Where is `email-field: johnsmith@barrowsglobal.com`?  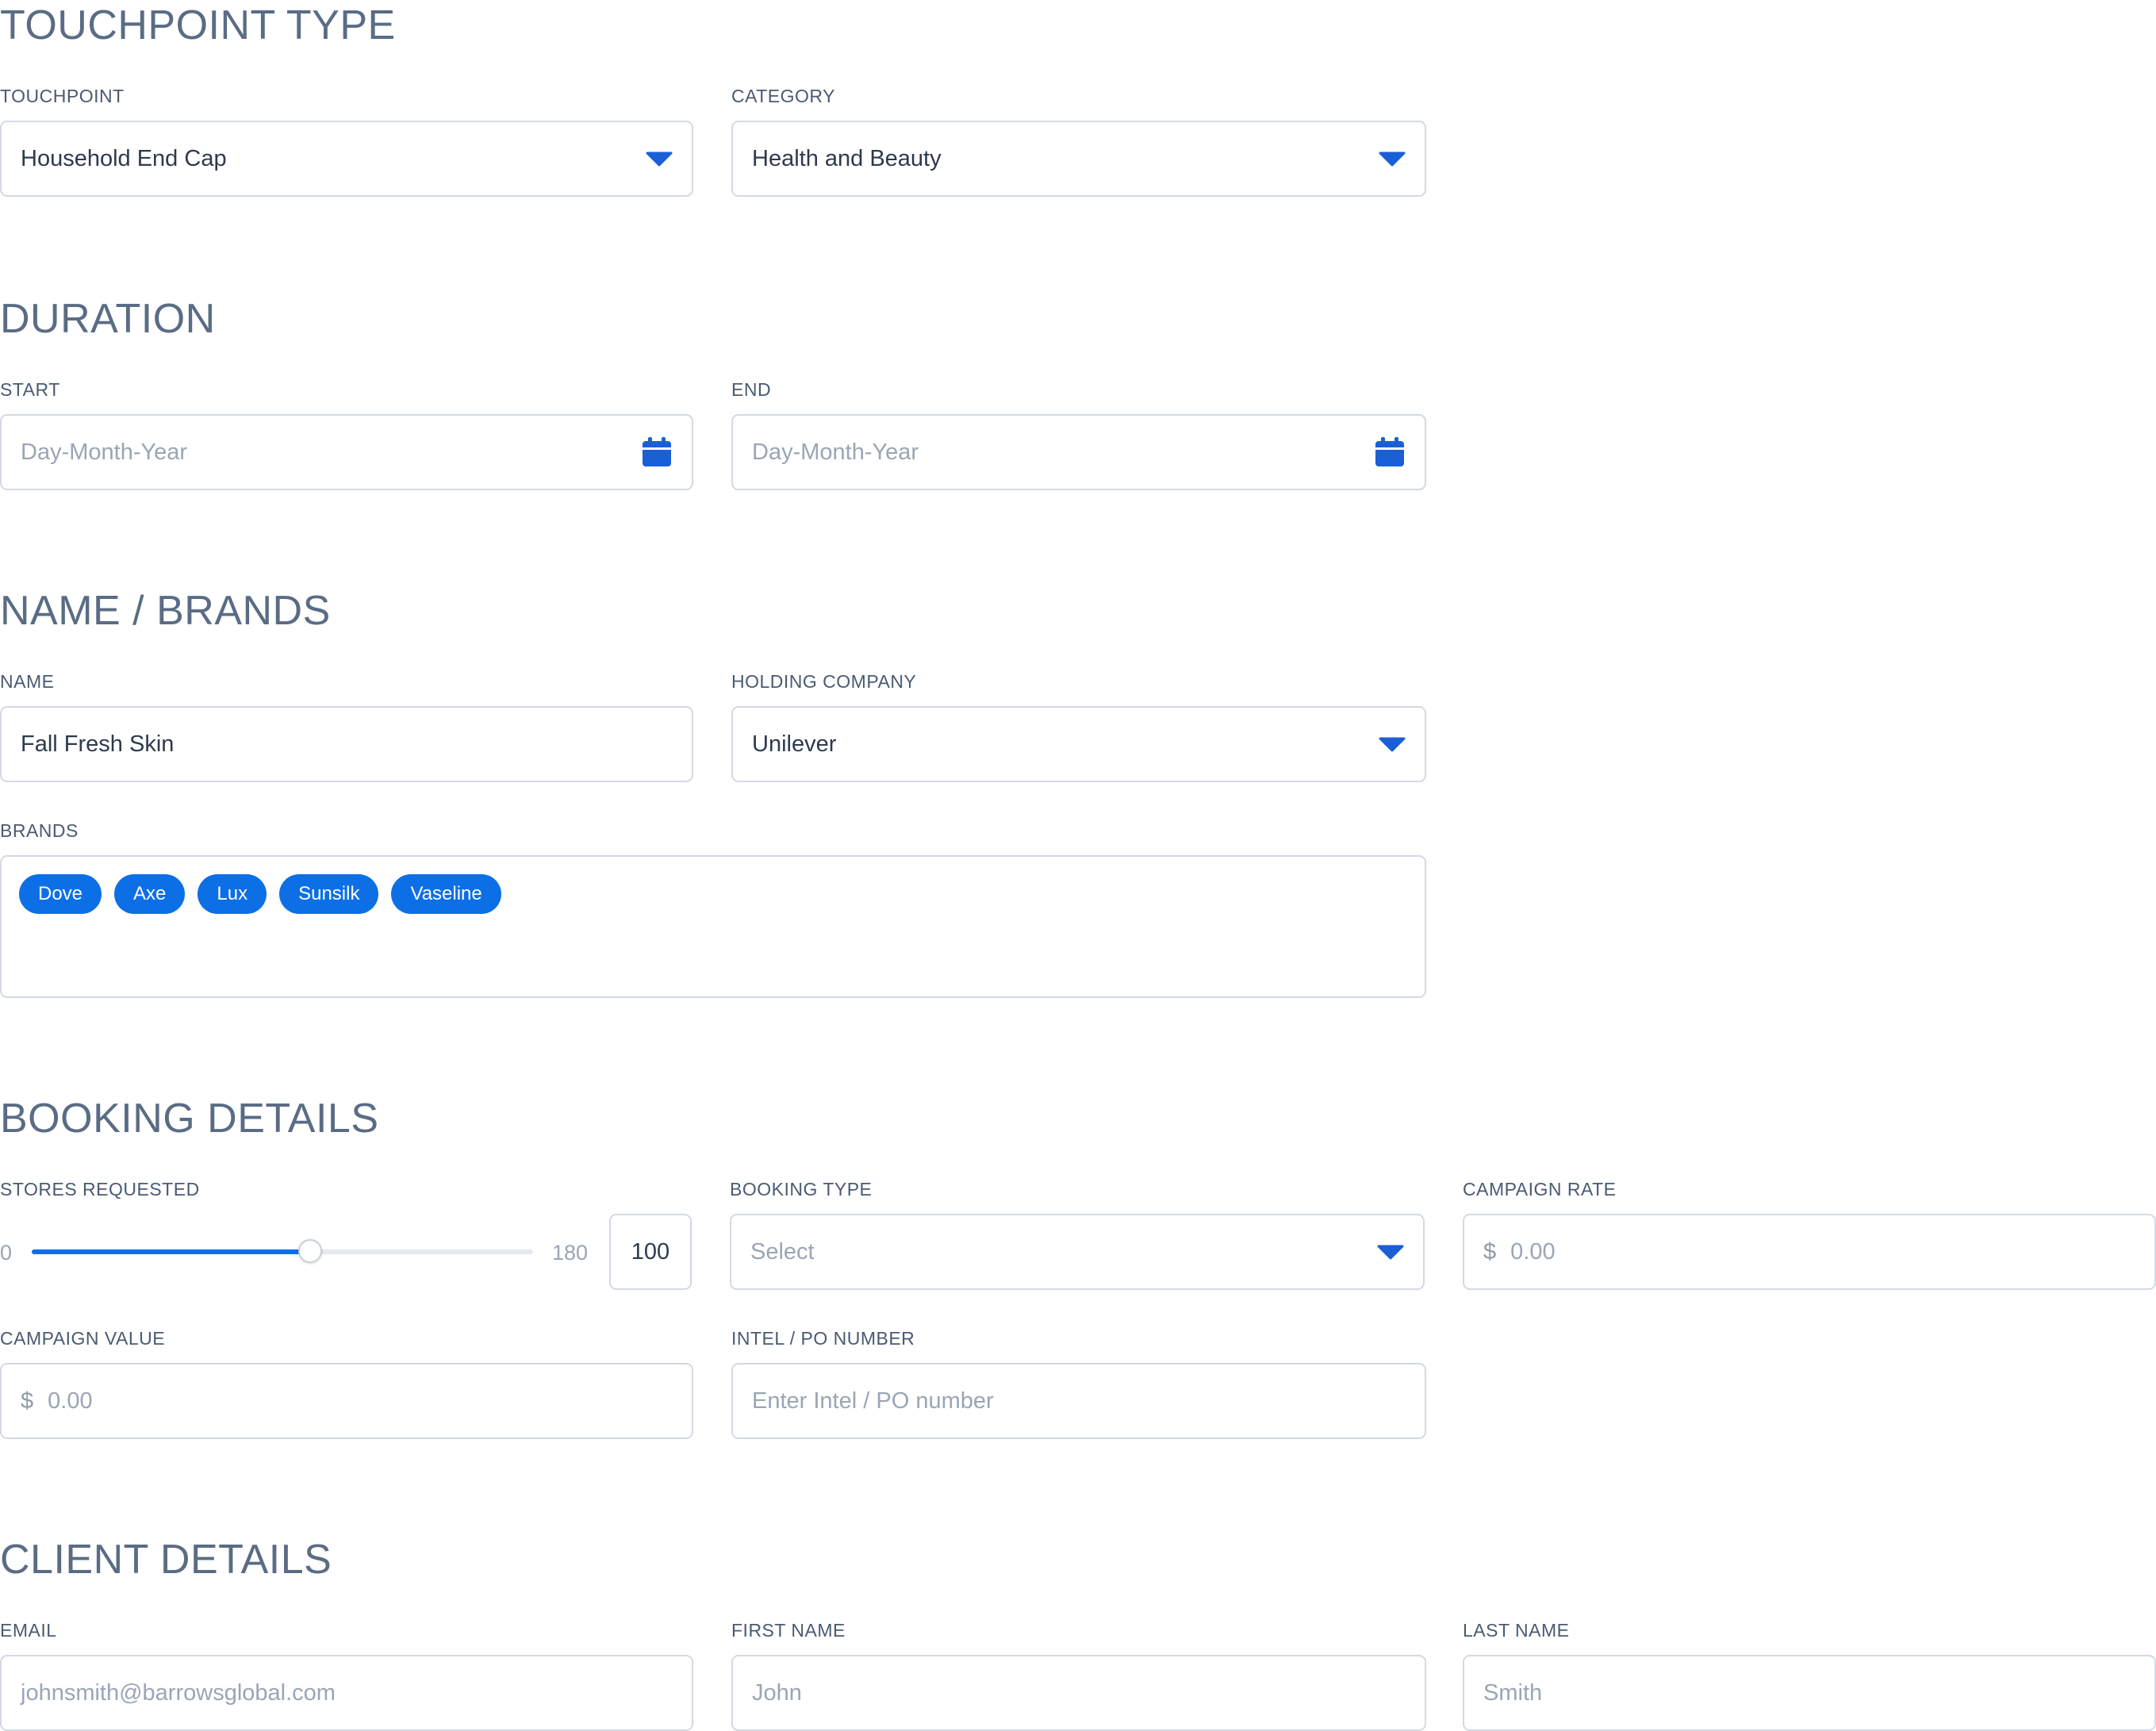
email-field: johnsmith@barrowsglobal.com is located at coordinates (346, 1693).